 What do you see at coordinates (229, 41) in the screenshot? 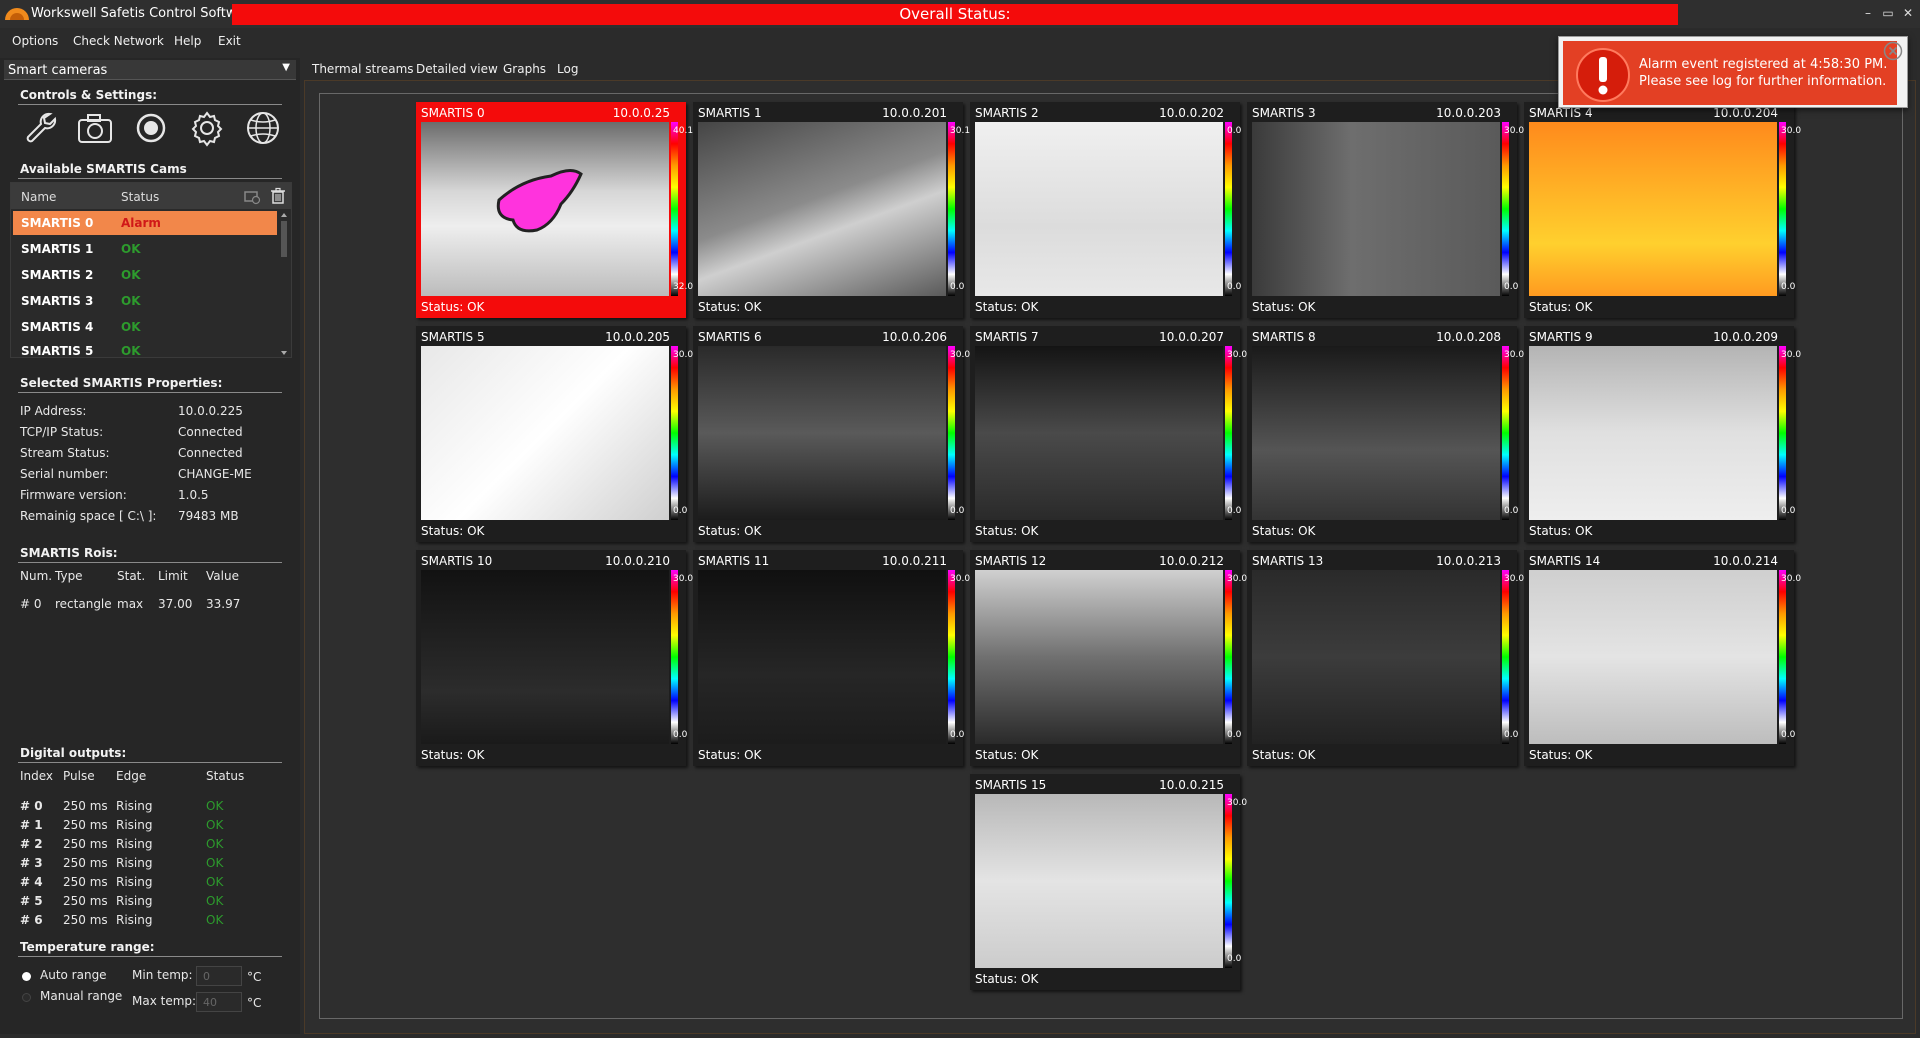
I see `menu-exit: Exit` at bounding box center [229, 41].